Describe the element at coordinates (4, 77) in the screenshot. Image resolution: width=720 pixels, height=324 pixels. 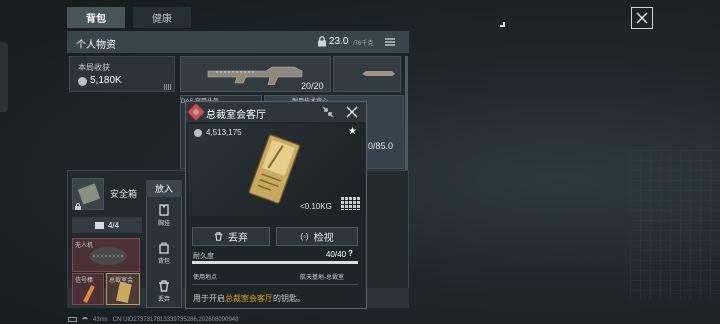
I see `left-edge-handle` at that location.